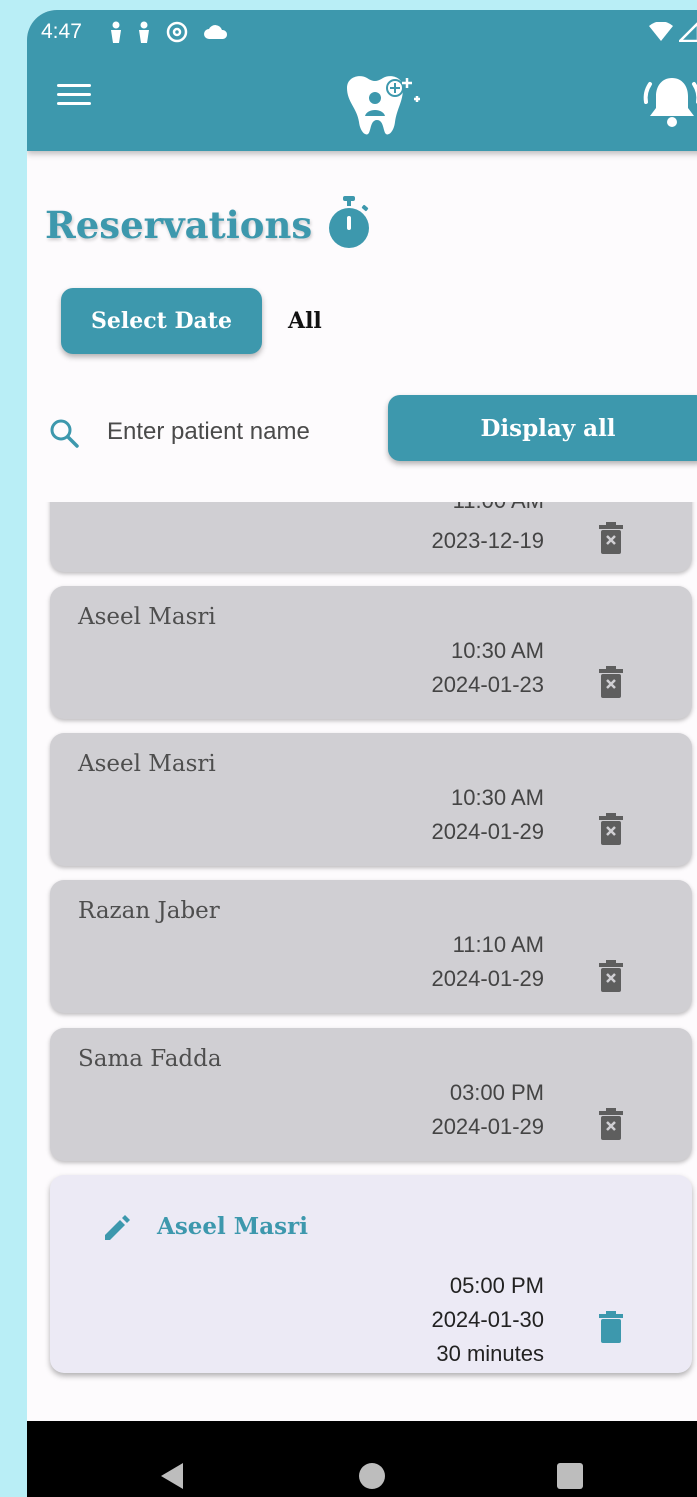 This screenshot has height=1497, width=697. What do you see at coordinates (661, 31) in the screenshot?
I see `wifi-icon` at bounding box center [661, 31].